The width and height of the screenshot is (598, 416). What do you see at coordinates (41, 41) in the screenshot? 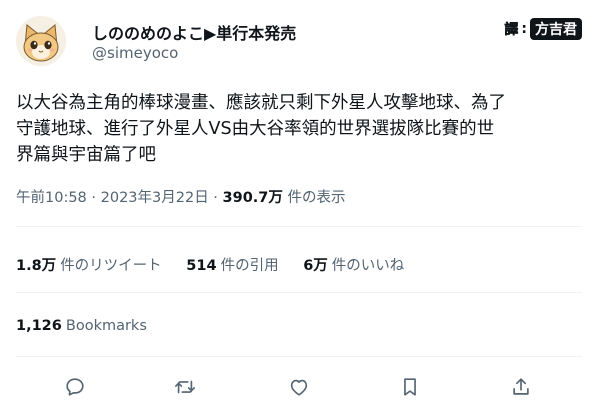
I see `cat-avatar-icon` at bounding box center [41, 41].